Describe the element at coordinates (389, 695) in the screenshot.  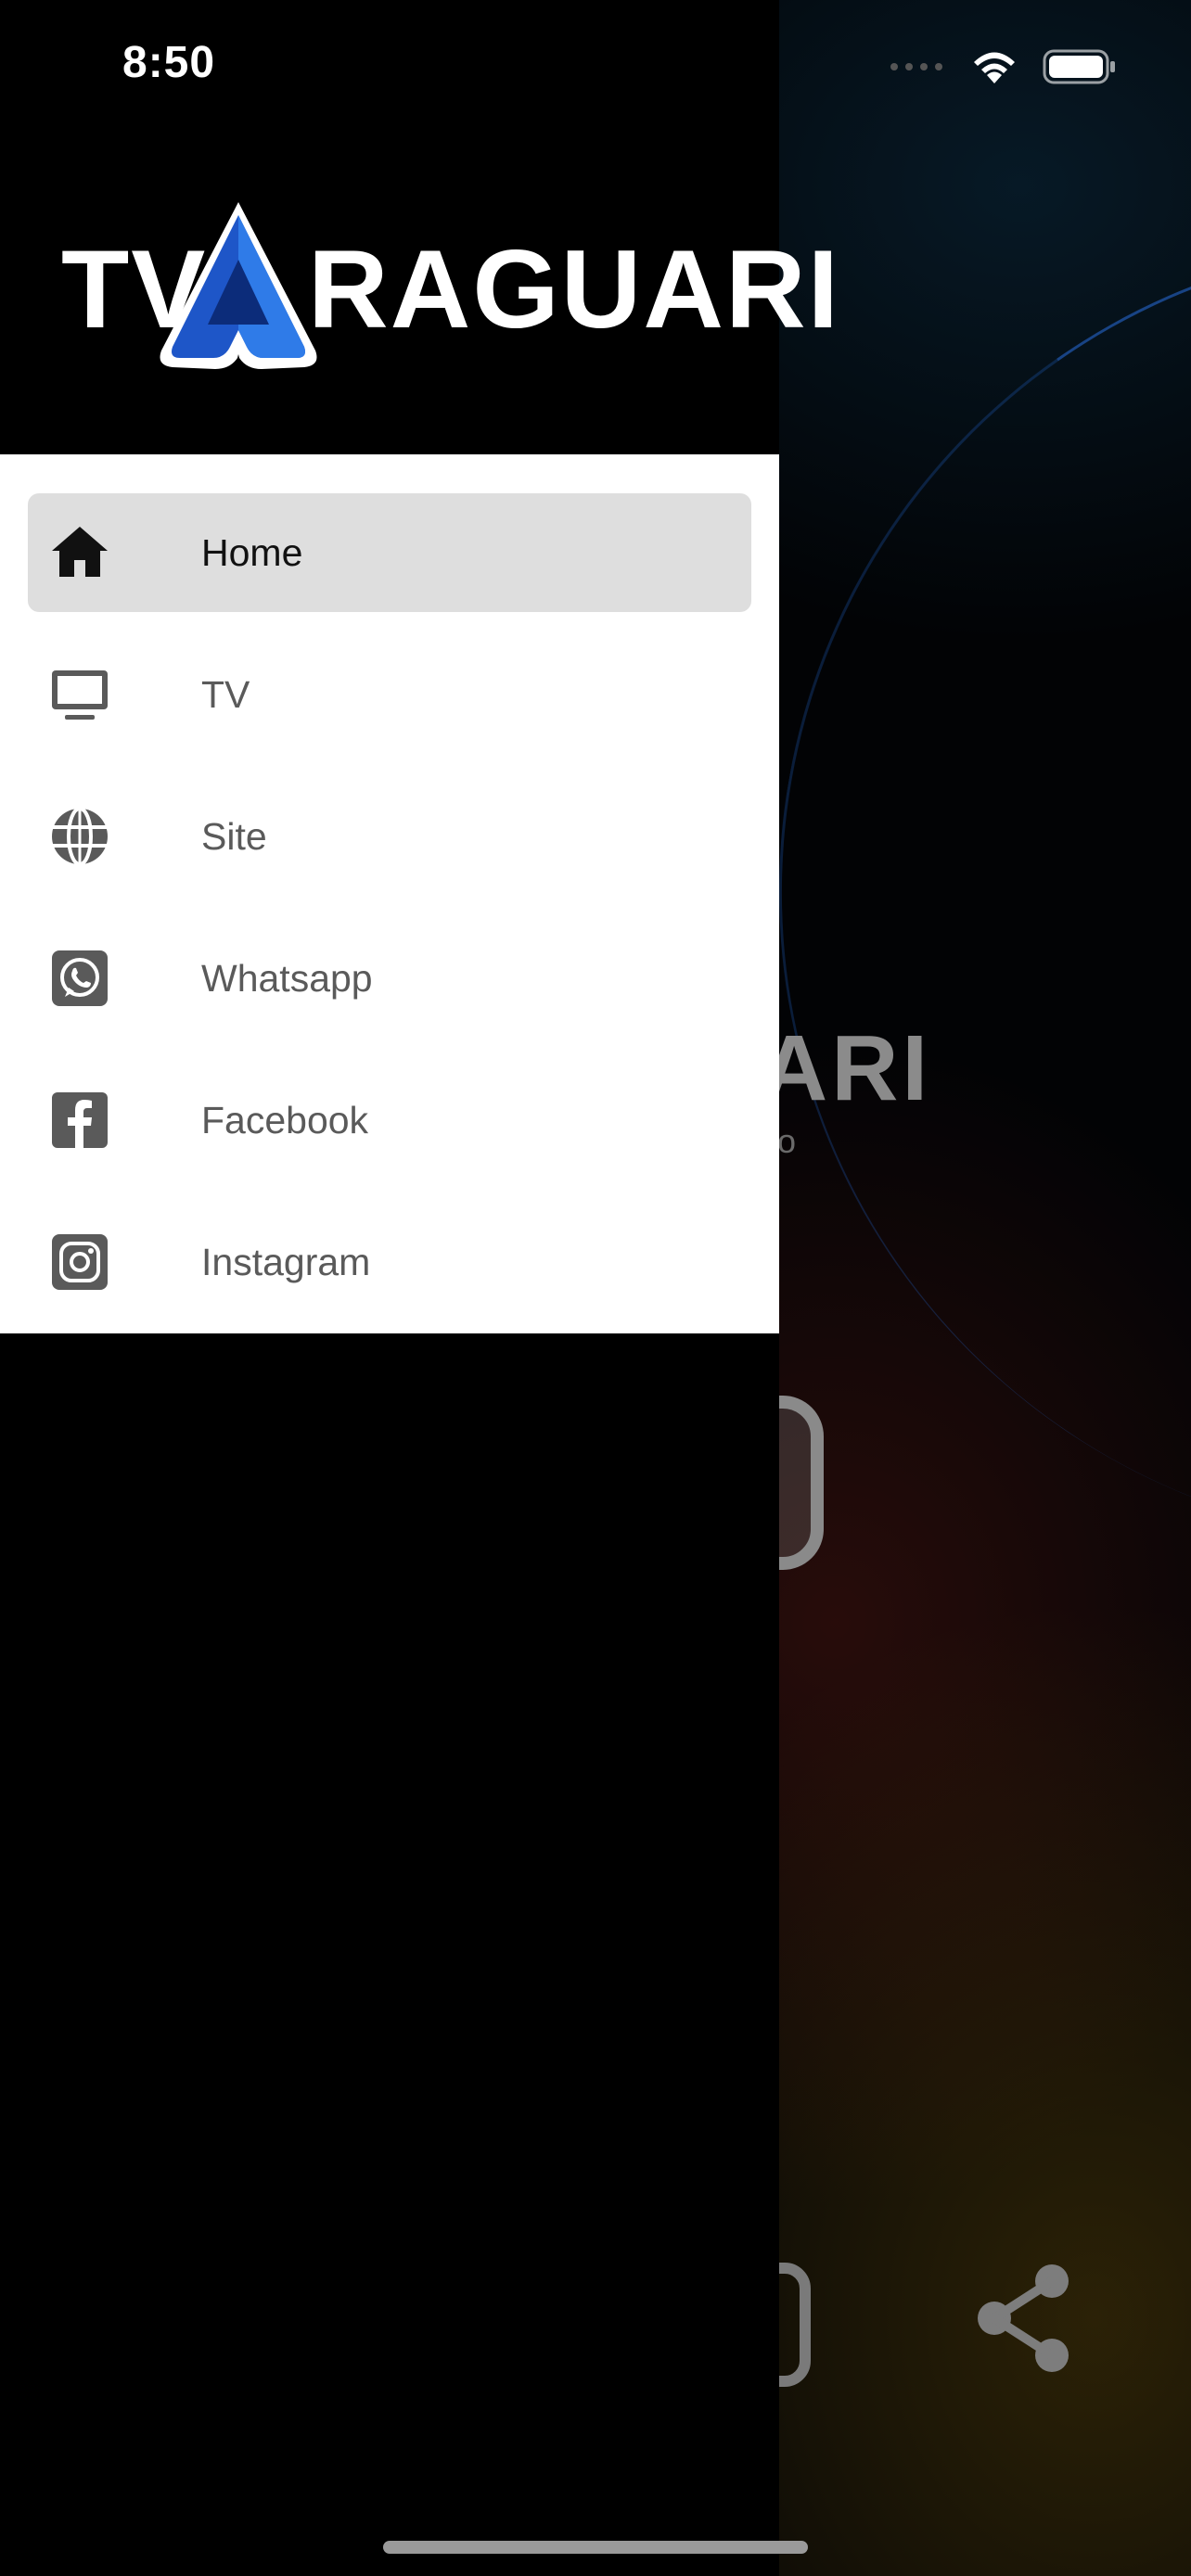
I see `menu-item-tv: TV` at that location.